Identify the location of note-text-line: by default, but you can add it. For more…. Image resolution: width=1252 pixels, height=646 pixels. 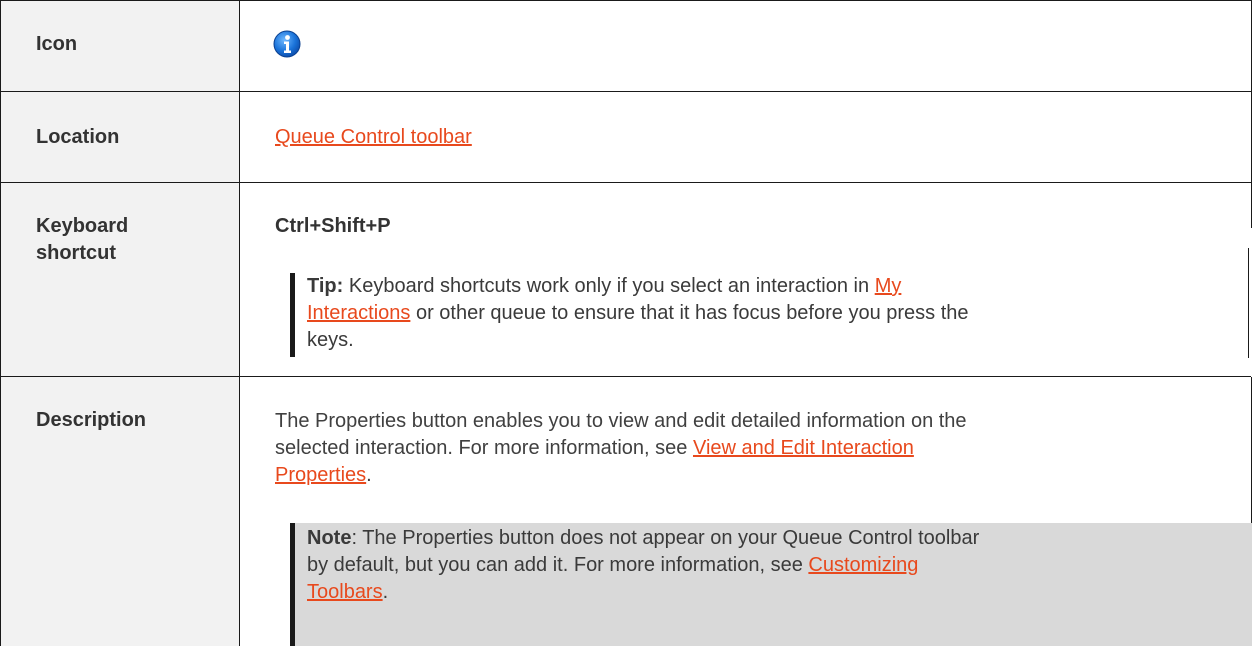
(555, 565).